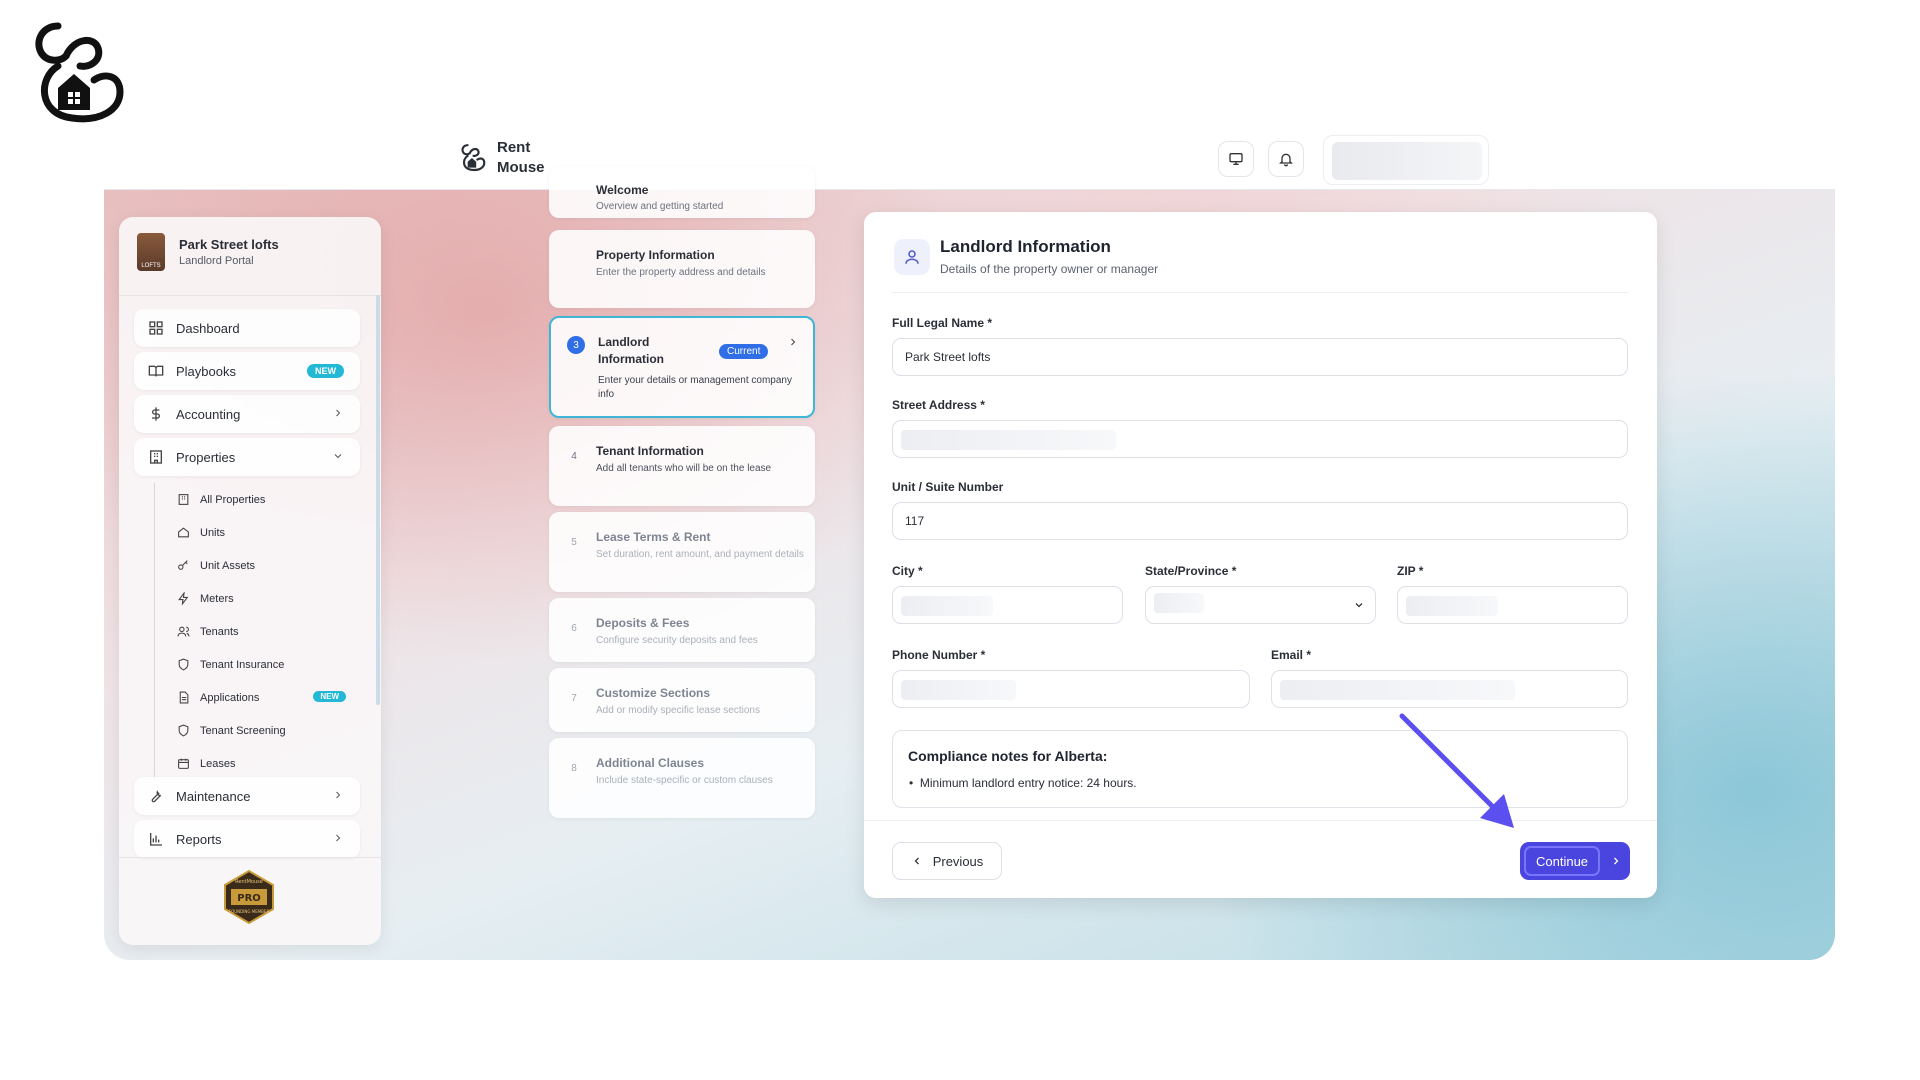 Image resolution: width=1920 pixels, height=1080 pixels. Describe the element at coordinates (208, 328) in the screenshot. I see `sidebar-item-label: Dashboard` at that location.